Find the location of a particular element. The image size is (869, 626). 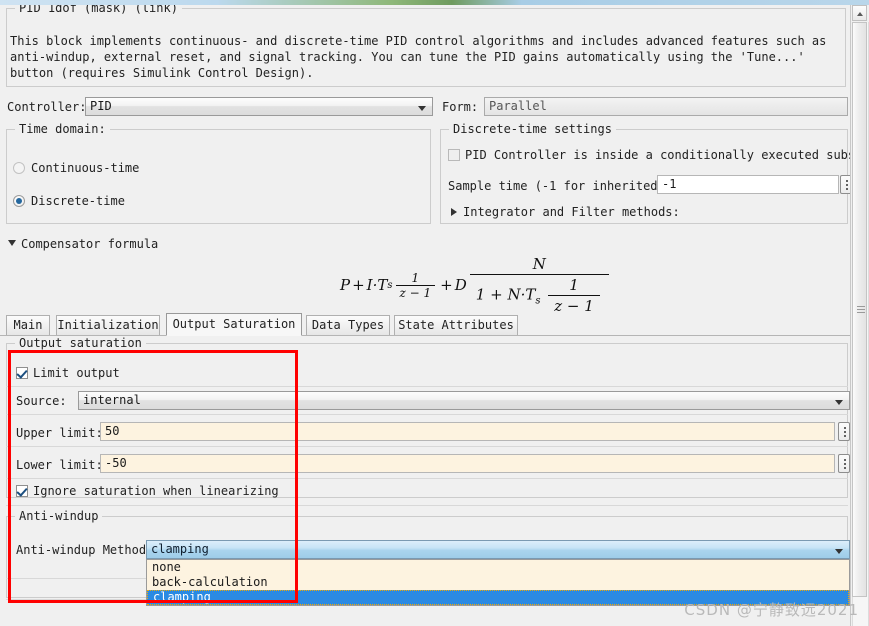

formula-fraction-3-denominator: z − 1 is located at coordinates (574, 305).